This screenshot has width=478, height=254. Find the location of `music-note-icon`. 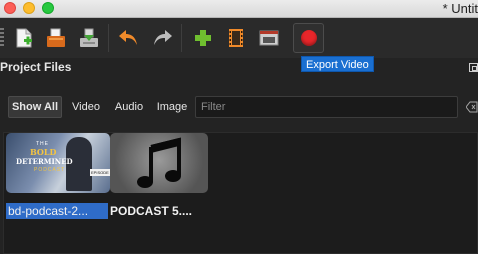

music-note-icon is located at coordinates (159, 162).